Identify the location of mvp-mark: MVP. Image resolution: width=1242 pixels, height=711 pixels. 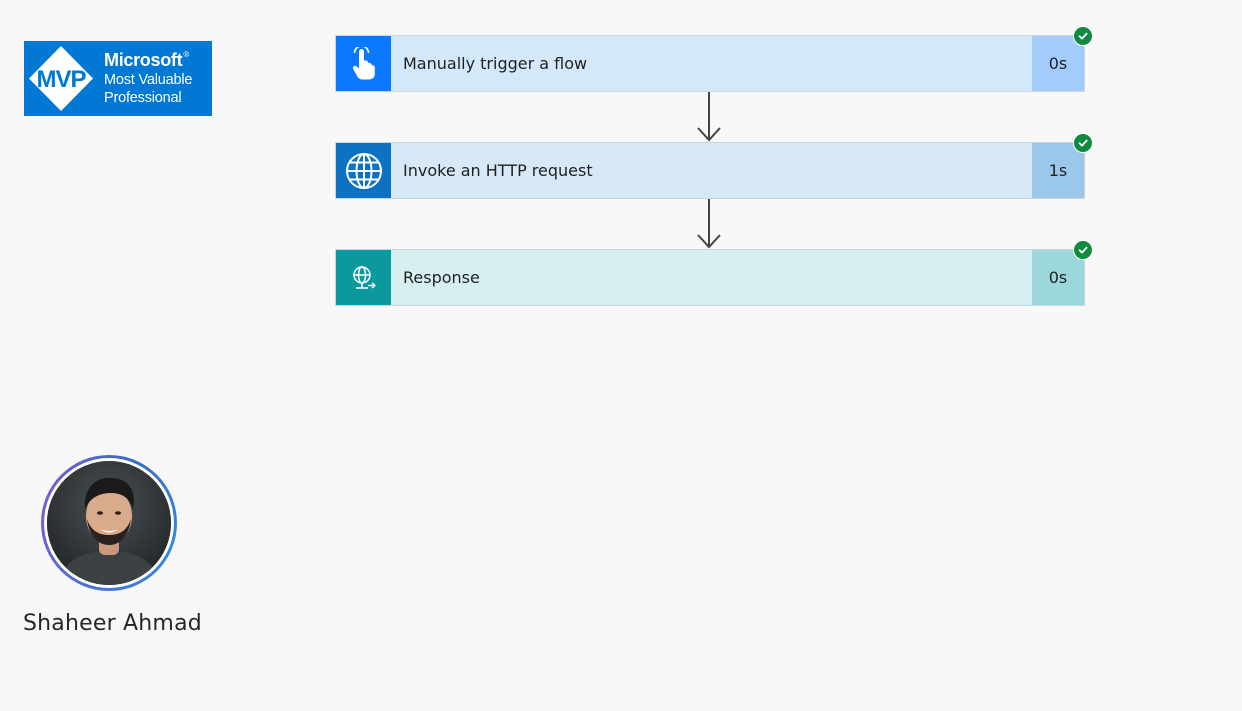
(61, 79).